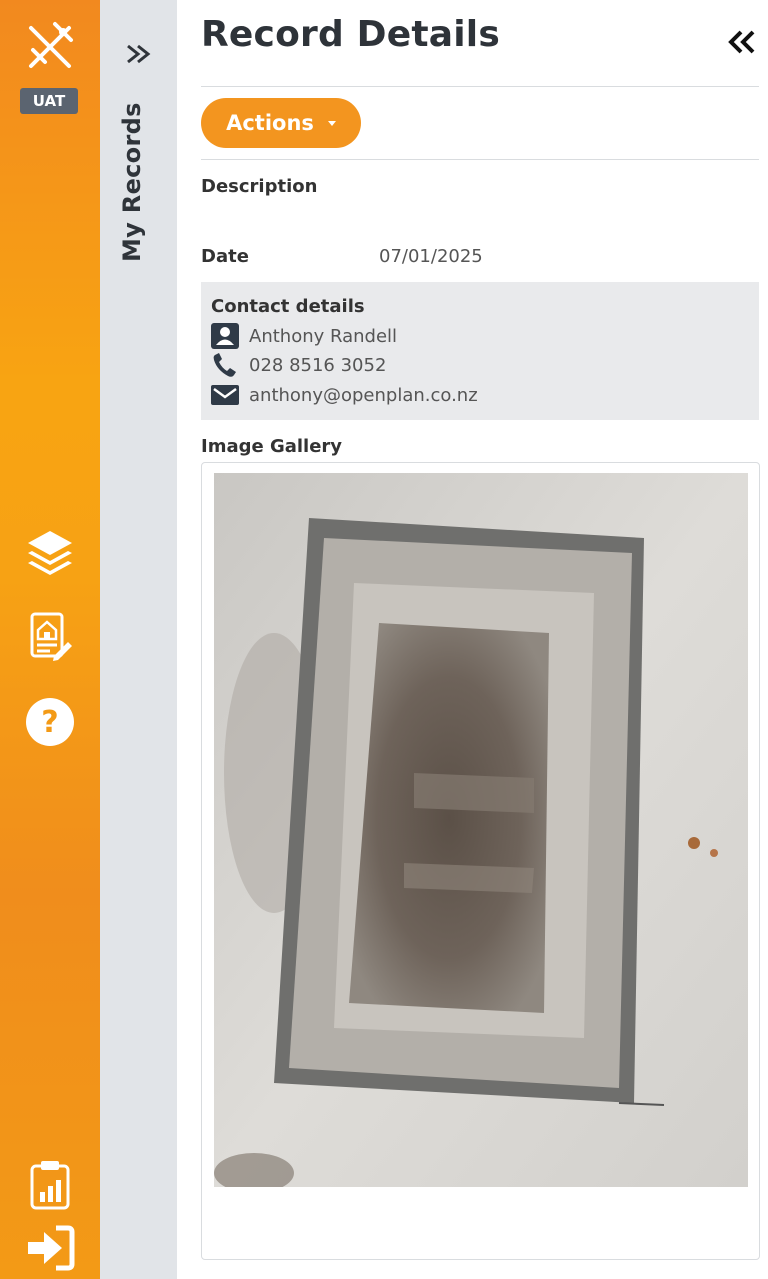 This screenshot has width=768, height=1279. I want to click on expand-panel-icon, so click(138, 54).